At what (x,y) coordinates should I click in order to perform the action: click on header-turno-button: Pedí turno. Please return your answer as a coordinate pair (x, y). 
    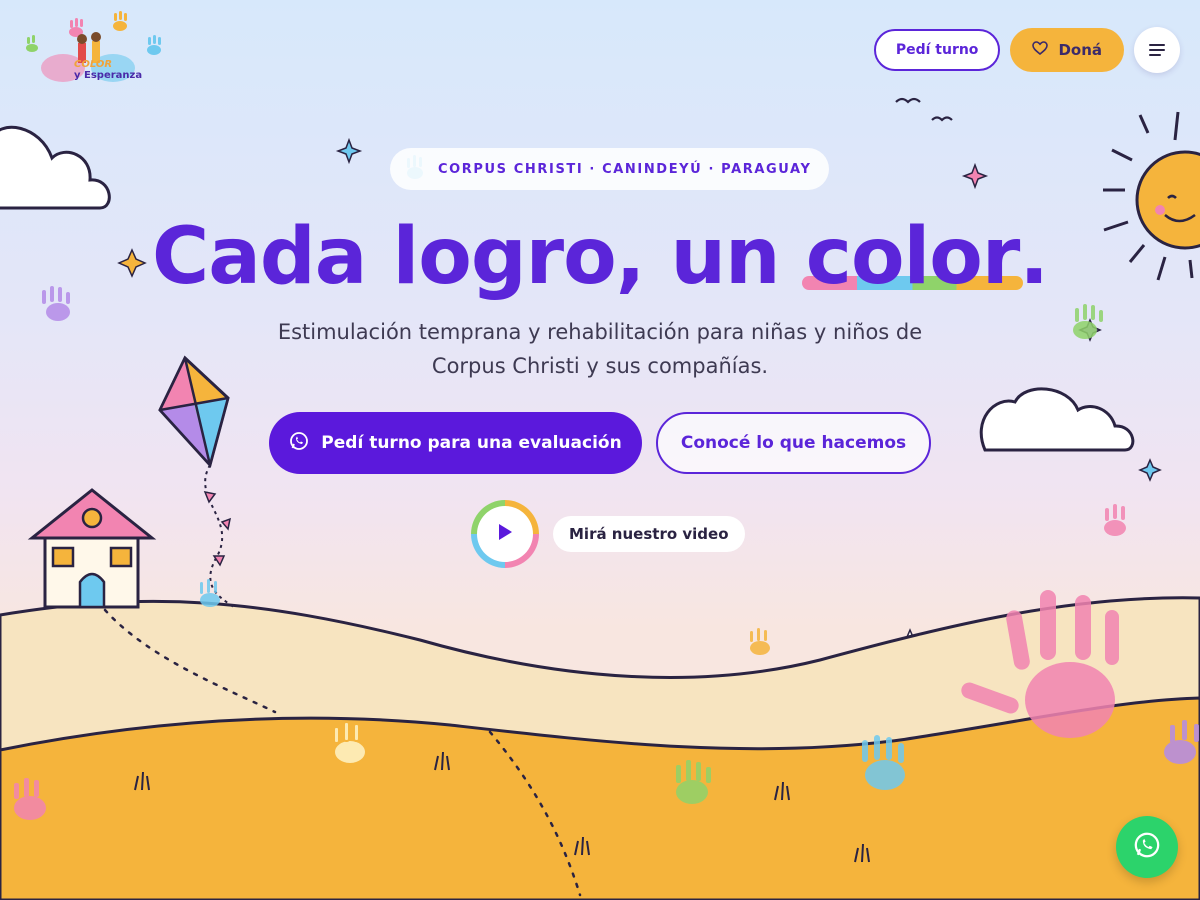
    Looking at the image, I should click on (937, 50).